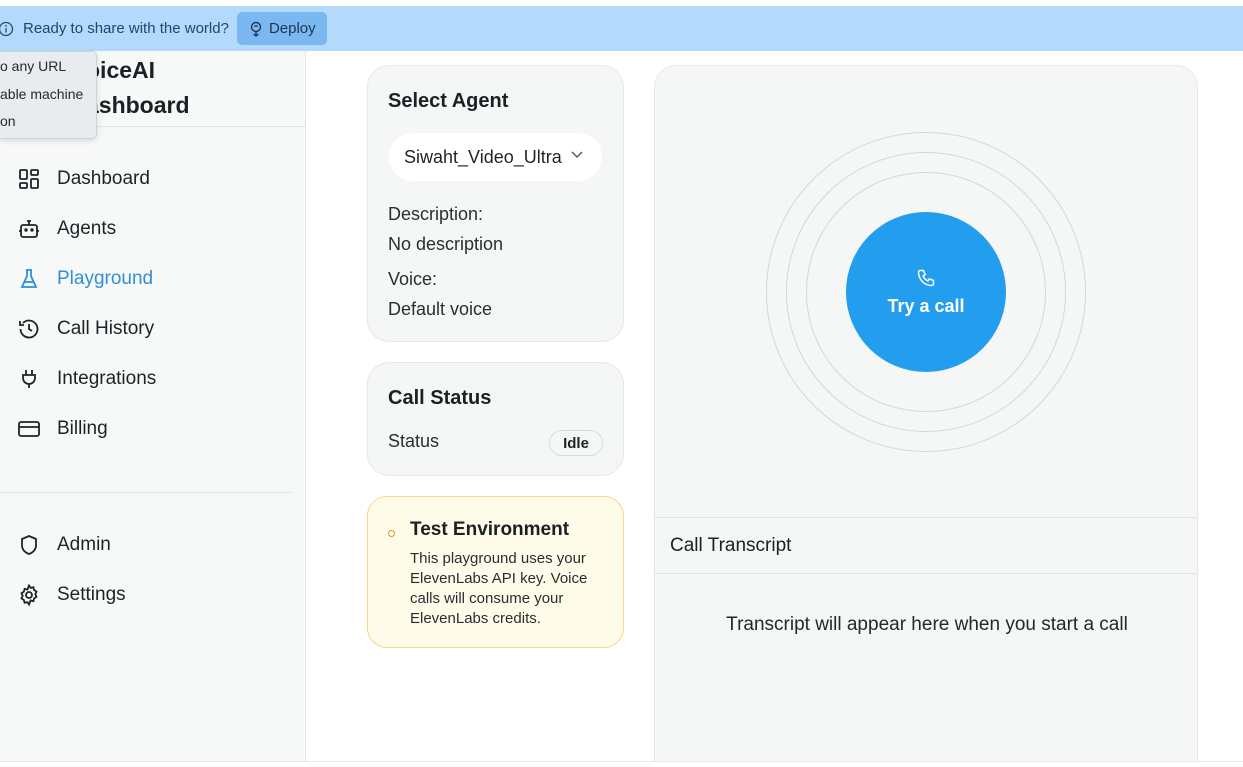  What do you see at coordinates (495, 419) in the screenshot?
I see `call-status-card: Call Status Status Idle` at bounding box center [495, 419].